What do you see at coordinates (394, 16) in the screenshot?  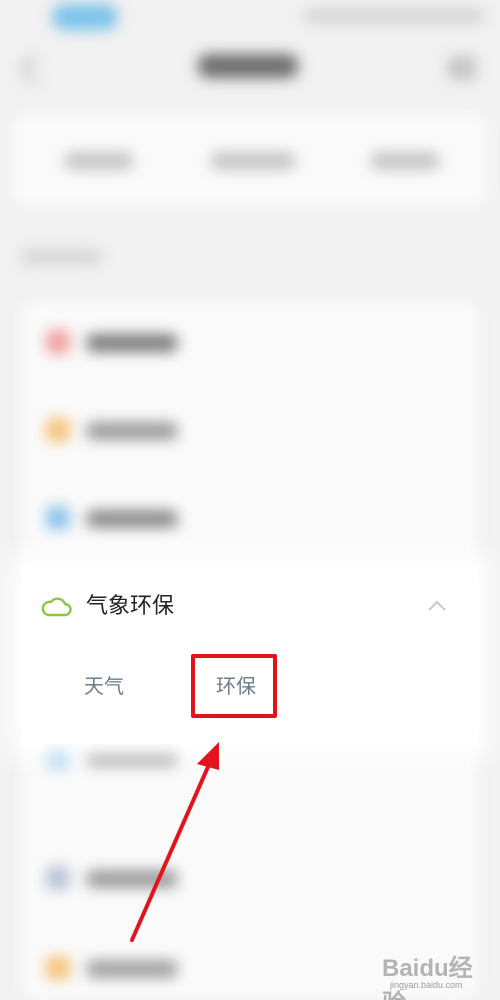 I see `status-icons` at bounding box center [394, 16].